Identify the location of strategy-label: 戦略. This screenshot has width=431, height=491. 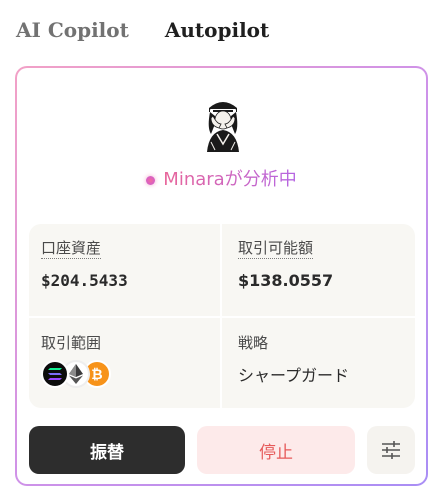
(253, 343).